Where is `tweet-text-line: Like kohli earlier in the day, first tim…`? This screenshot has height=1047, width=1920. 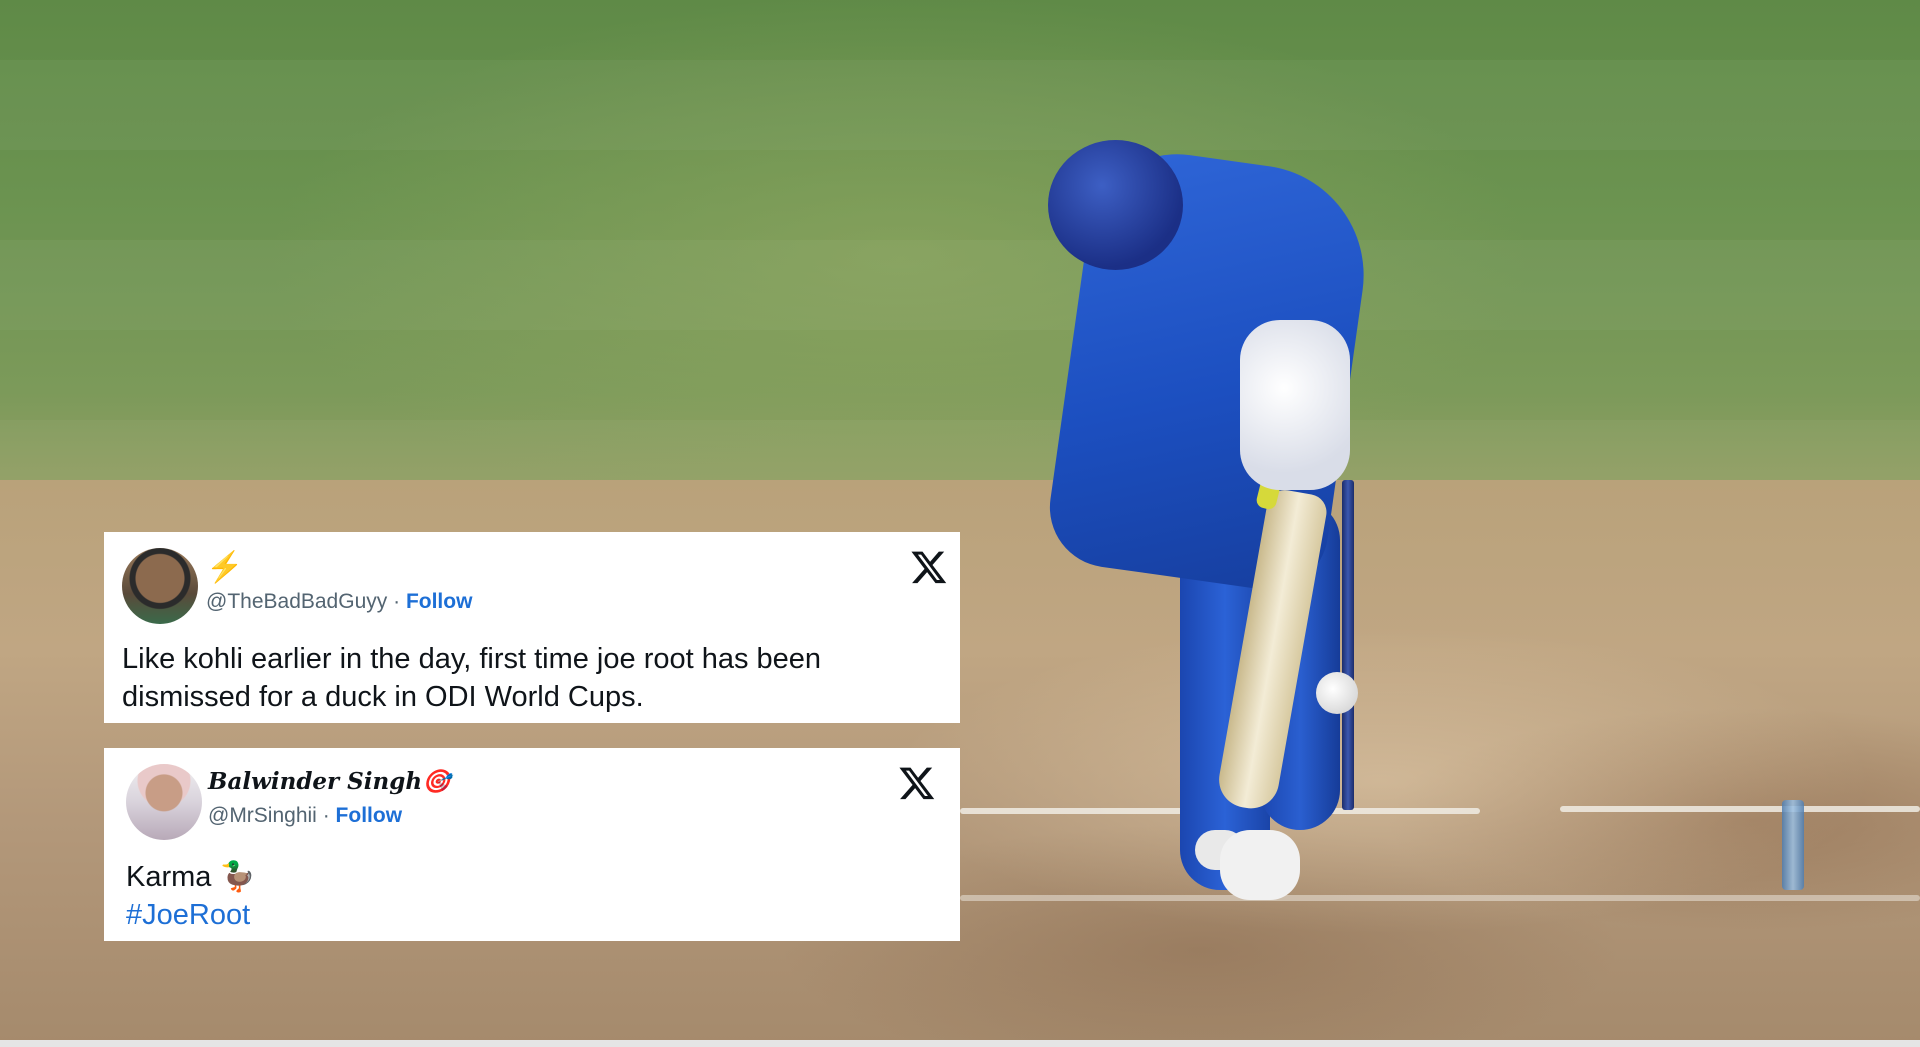 tweet-text-line: Like kohli earlier in the day, first tim… is located at coordinates (472, 659).